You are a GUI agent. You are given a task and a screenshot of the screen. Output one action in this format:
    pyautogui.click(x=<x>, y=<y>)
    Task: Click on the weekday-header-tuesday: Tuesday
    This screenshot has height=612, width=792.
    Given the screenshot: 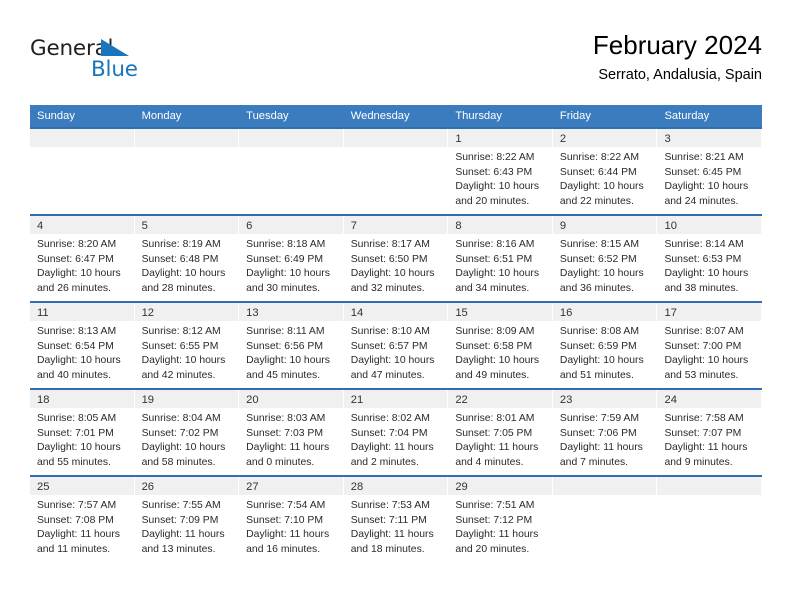 What is the action you would take?
    pyautogui.click(x=267, y=116)
    